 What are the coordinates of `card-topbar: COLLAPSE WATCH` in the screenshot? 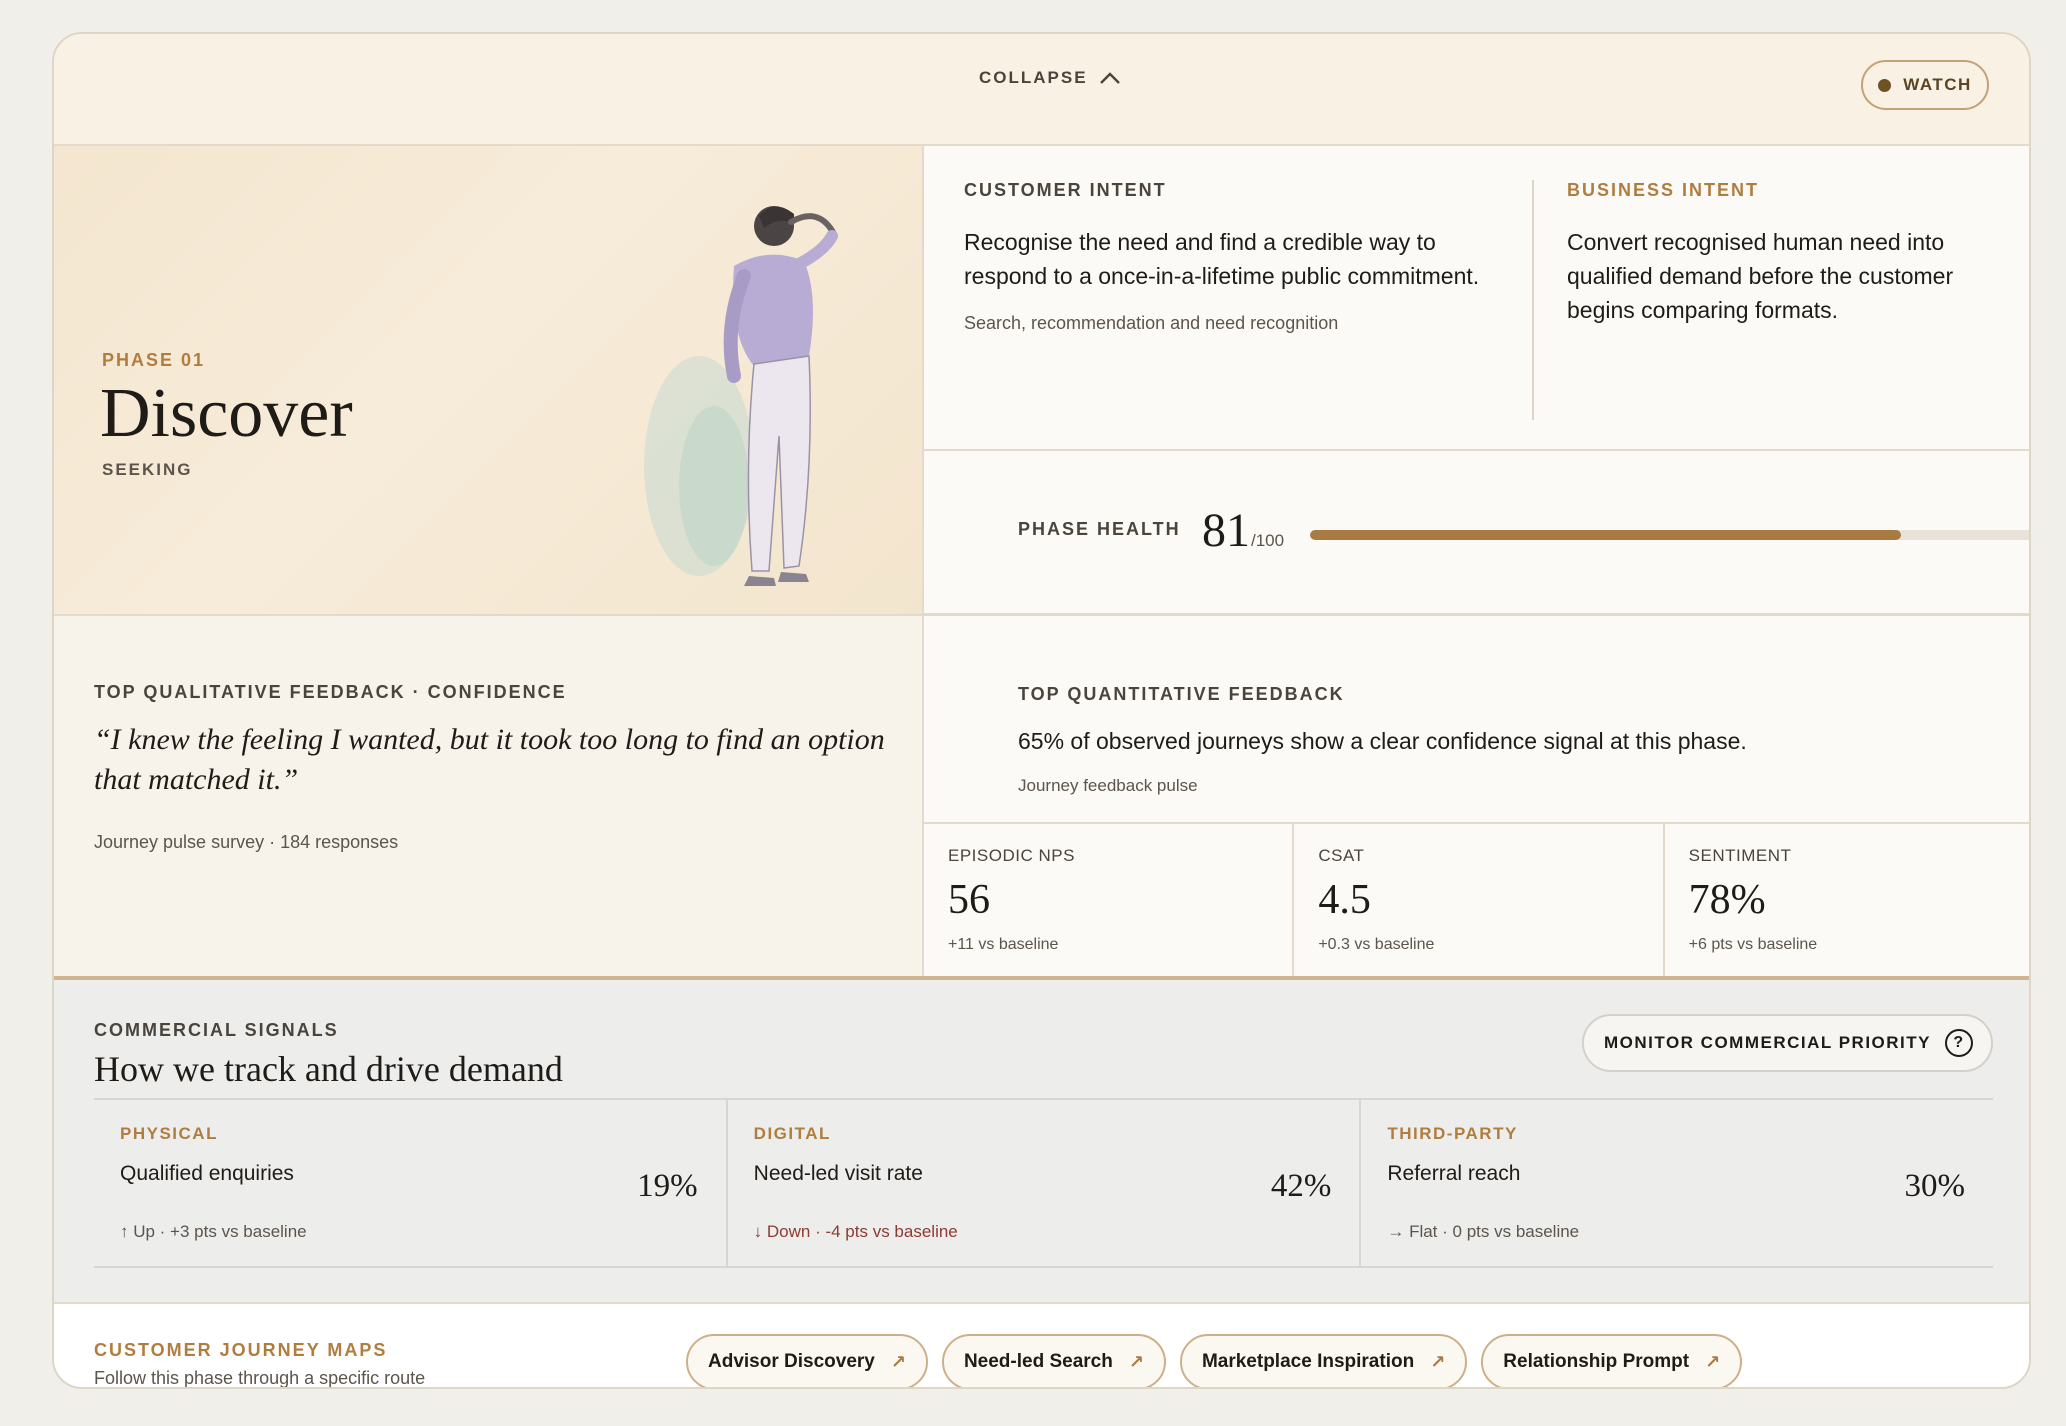 It's located at (1041, 90).